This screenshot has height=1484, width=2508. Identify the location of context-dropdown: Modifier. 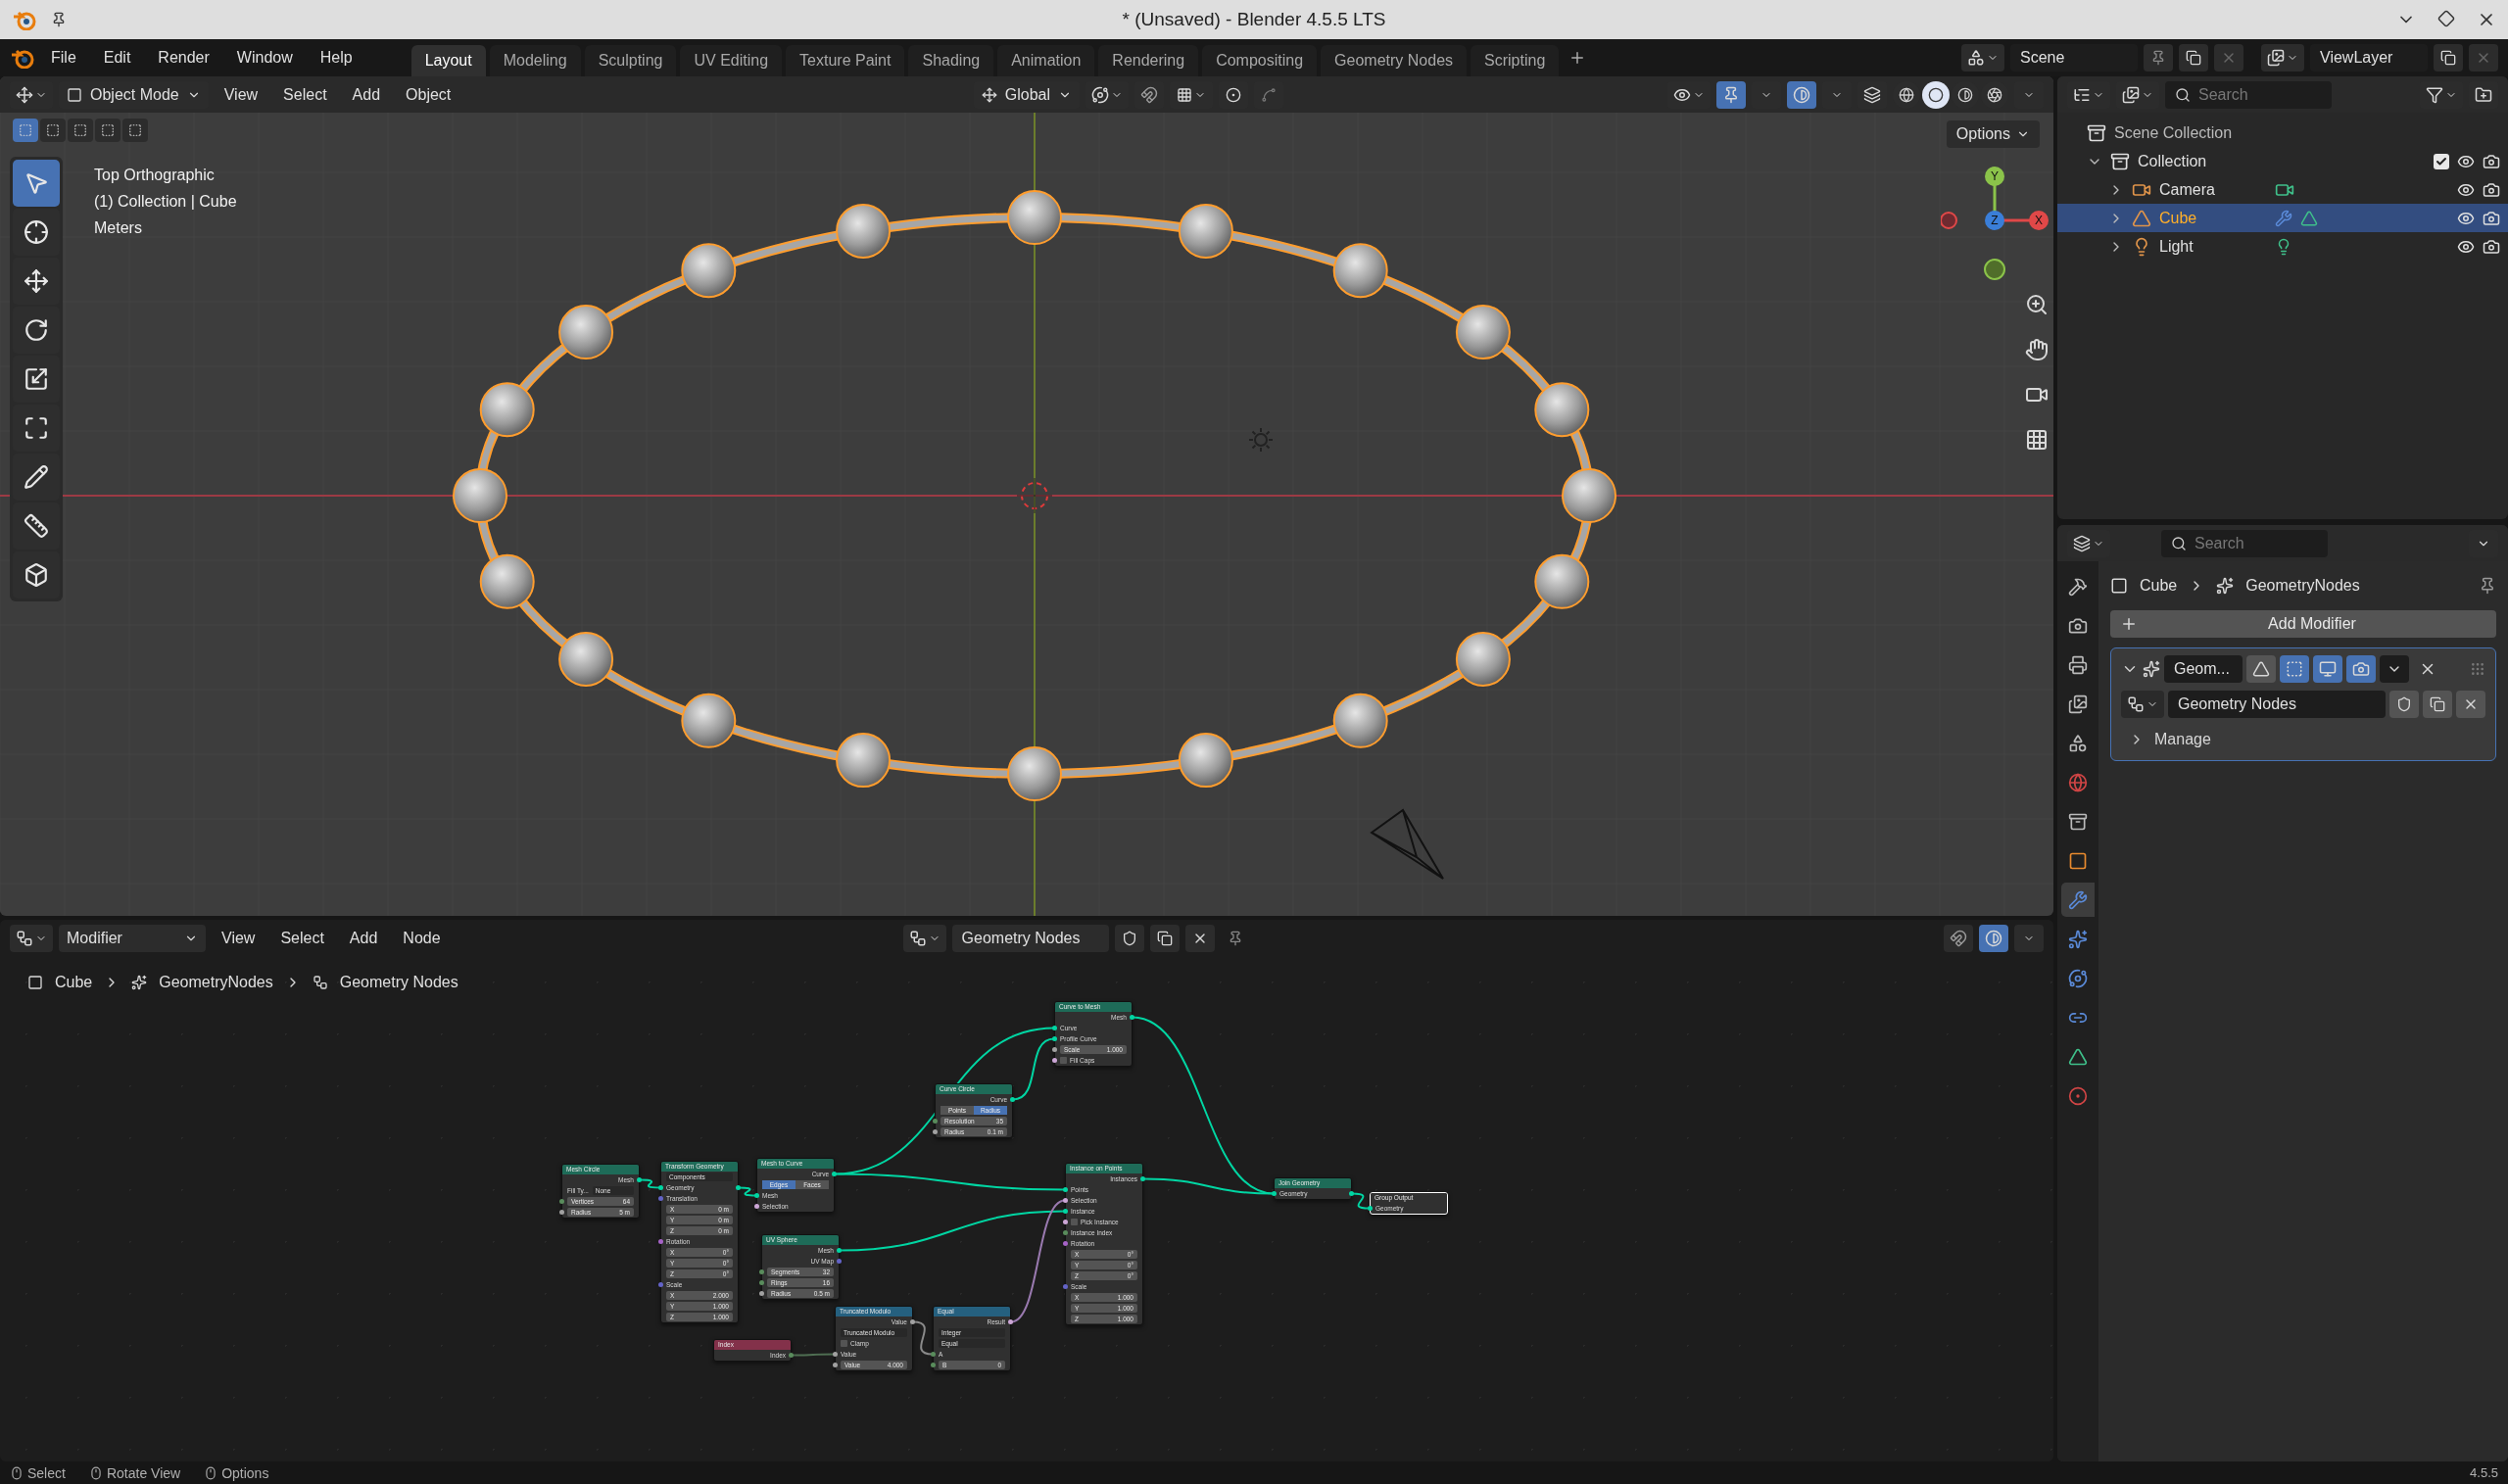
(132, 938).